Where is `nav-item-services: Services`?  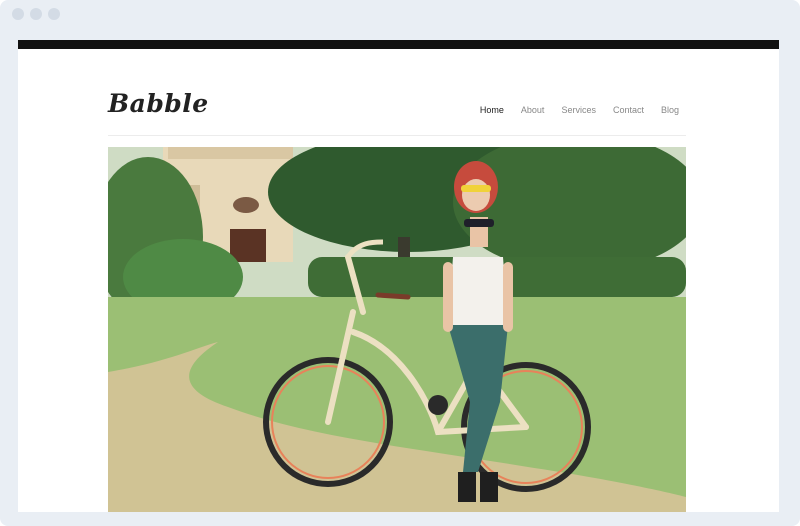 nav-item-services: Services is located at coordinates (578, 110).